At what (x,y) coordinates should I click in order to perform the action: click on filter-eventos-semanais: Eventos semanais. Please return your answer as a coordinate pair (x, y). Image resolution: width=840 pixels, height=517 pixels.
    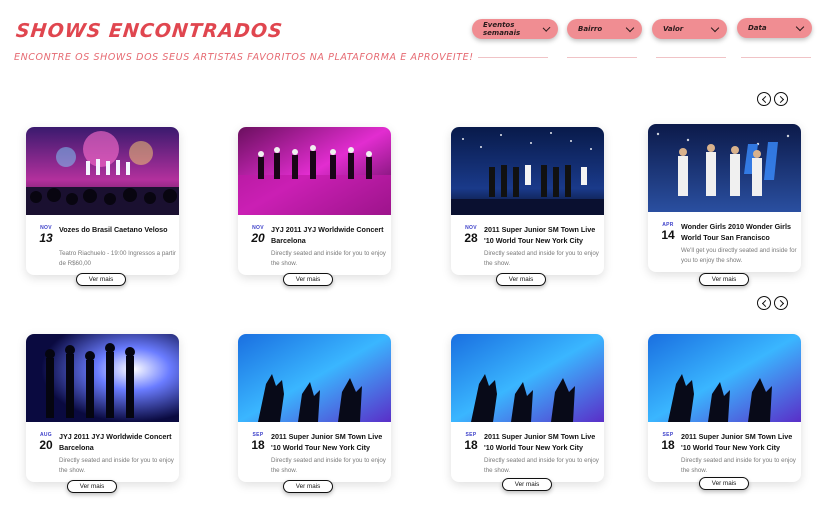
    Looking at the image, I should click on (515, 29).